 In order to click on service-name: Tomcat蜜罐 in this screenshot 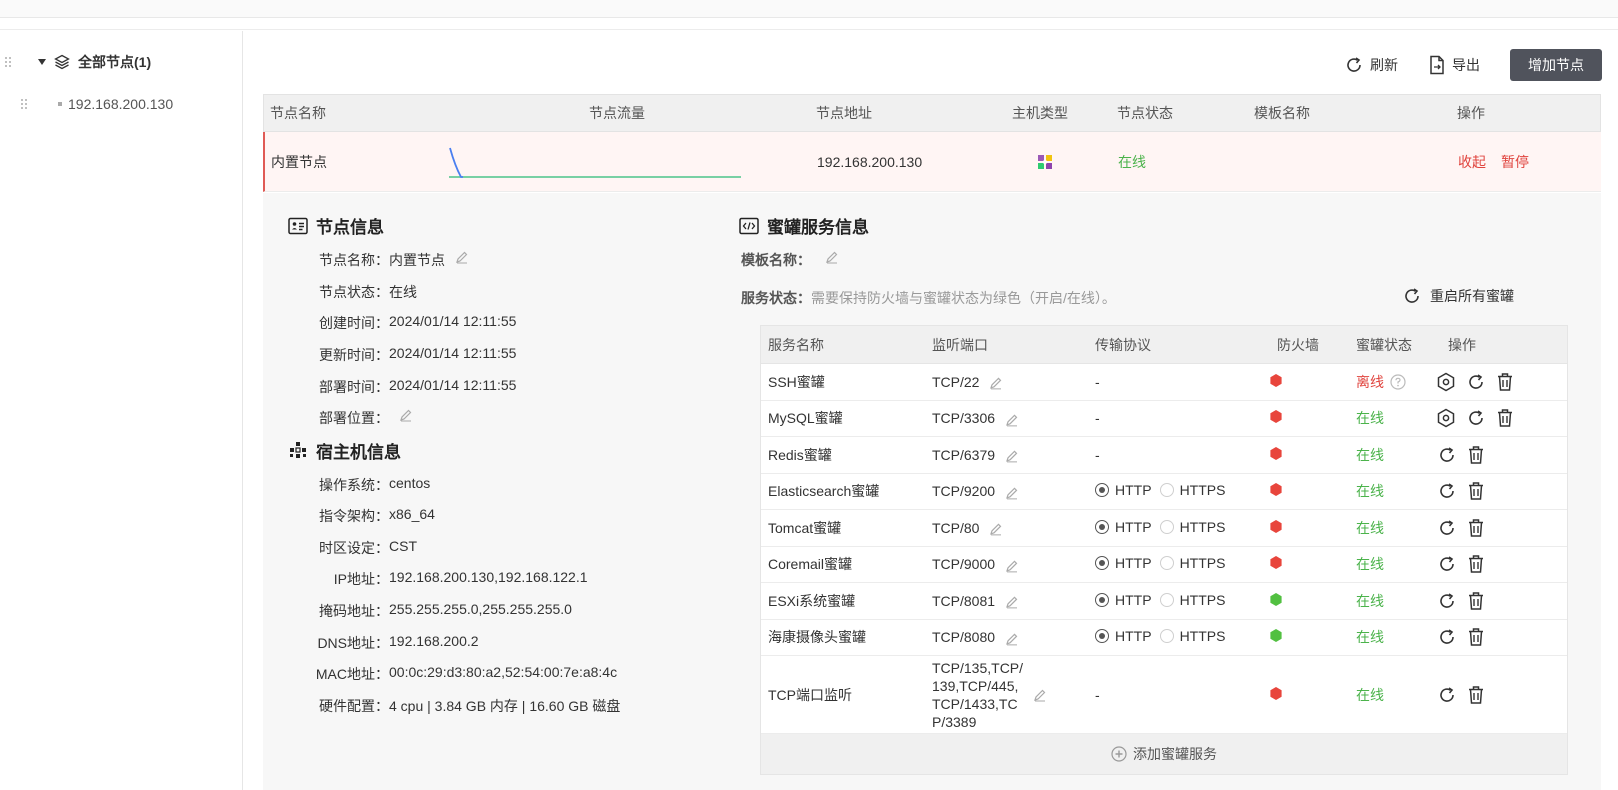, I will do `click(805, 527)`.